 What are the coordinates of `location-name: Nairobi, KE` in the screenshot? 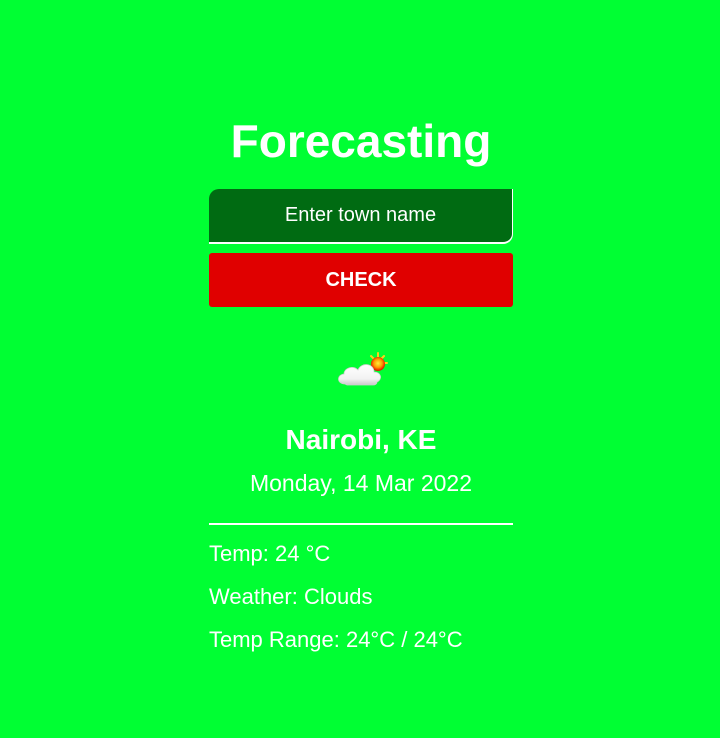 It's located at (361, 439).